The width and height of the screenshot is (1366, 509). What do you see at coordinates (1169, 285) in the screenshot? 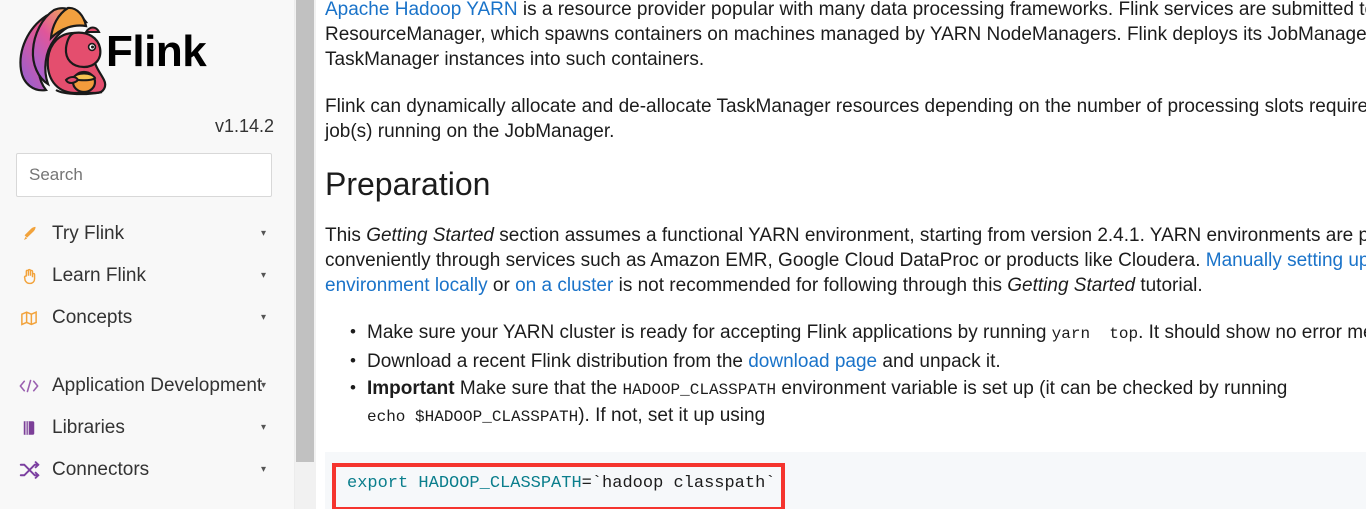
I see `text-fragment: tutorial.` at bounding box center [1169, 285].